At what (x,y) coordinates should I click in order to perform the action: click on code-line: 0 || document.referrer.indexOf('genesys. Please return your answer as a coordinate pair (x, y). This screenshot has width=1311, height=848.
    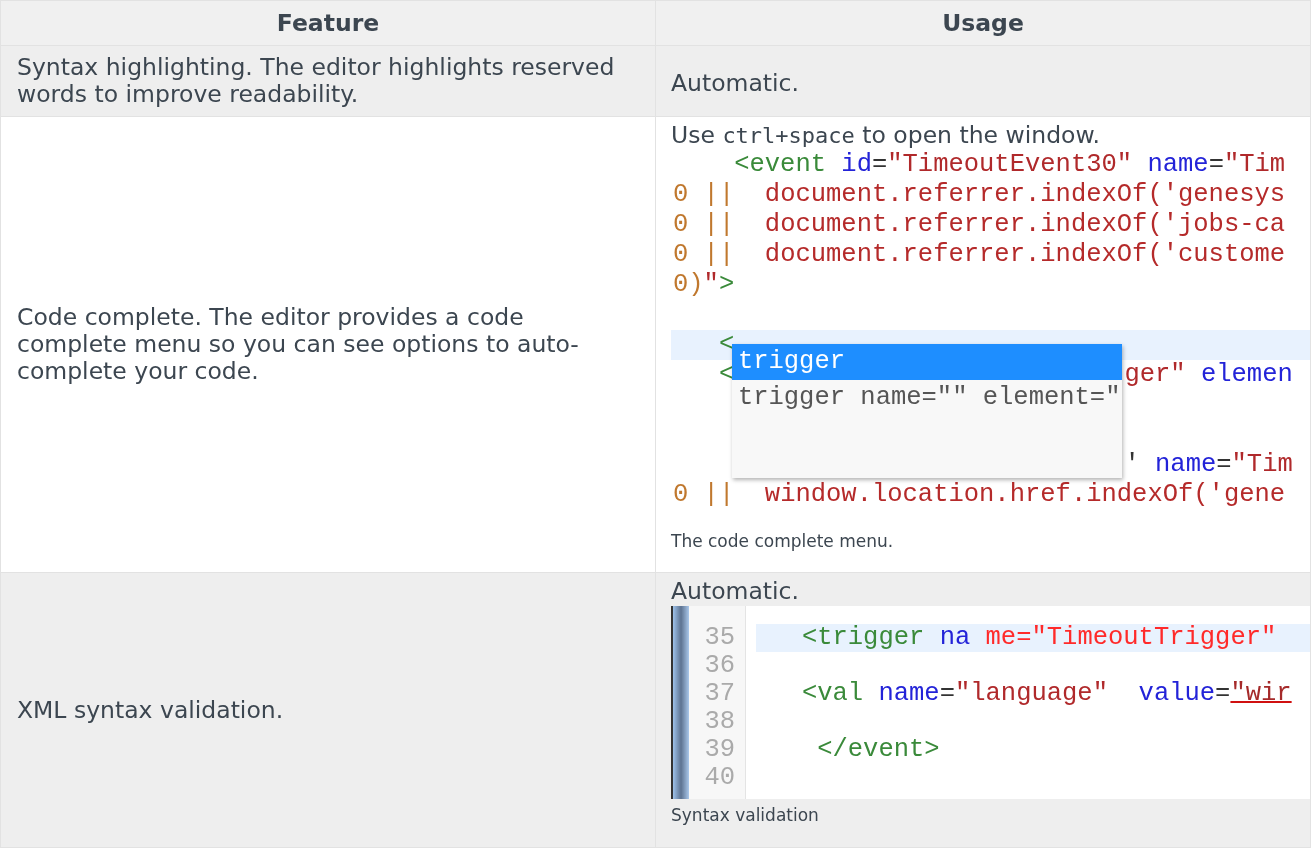
    Looking at the image, I should click on (979, 195).